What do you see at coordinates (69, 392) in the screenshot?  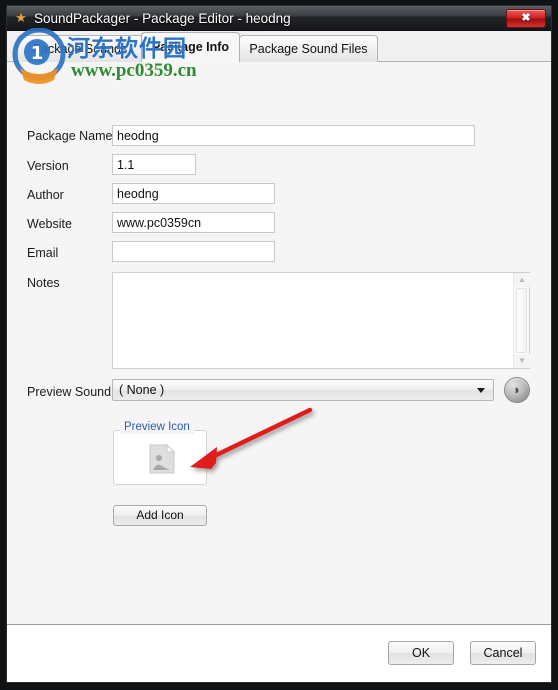 I see `preview-sound-label: Preview Sound` at bounding box center [69, 392].